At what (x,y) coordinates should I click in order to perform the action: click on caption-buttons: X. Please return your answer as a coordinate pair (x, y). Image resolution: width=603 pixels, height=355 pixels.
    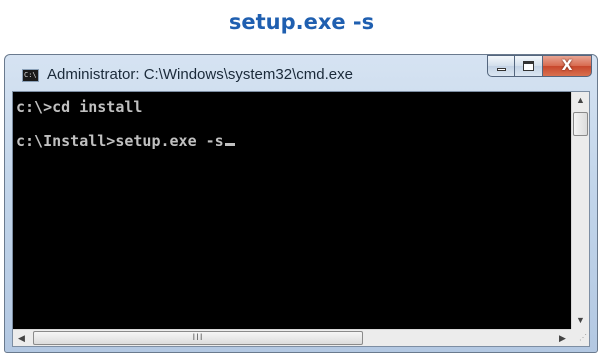
    Looking at the image, I should click on (539, 66).